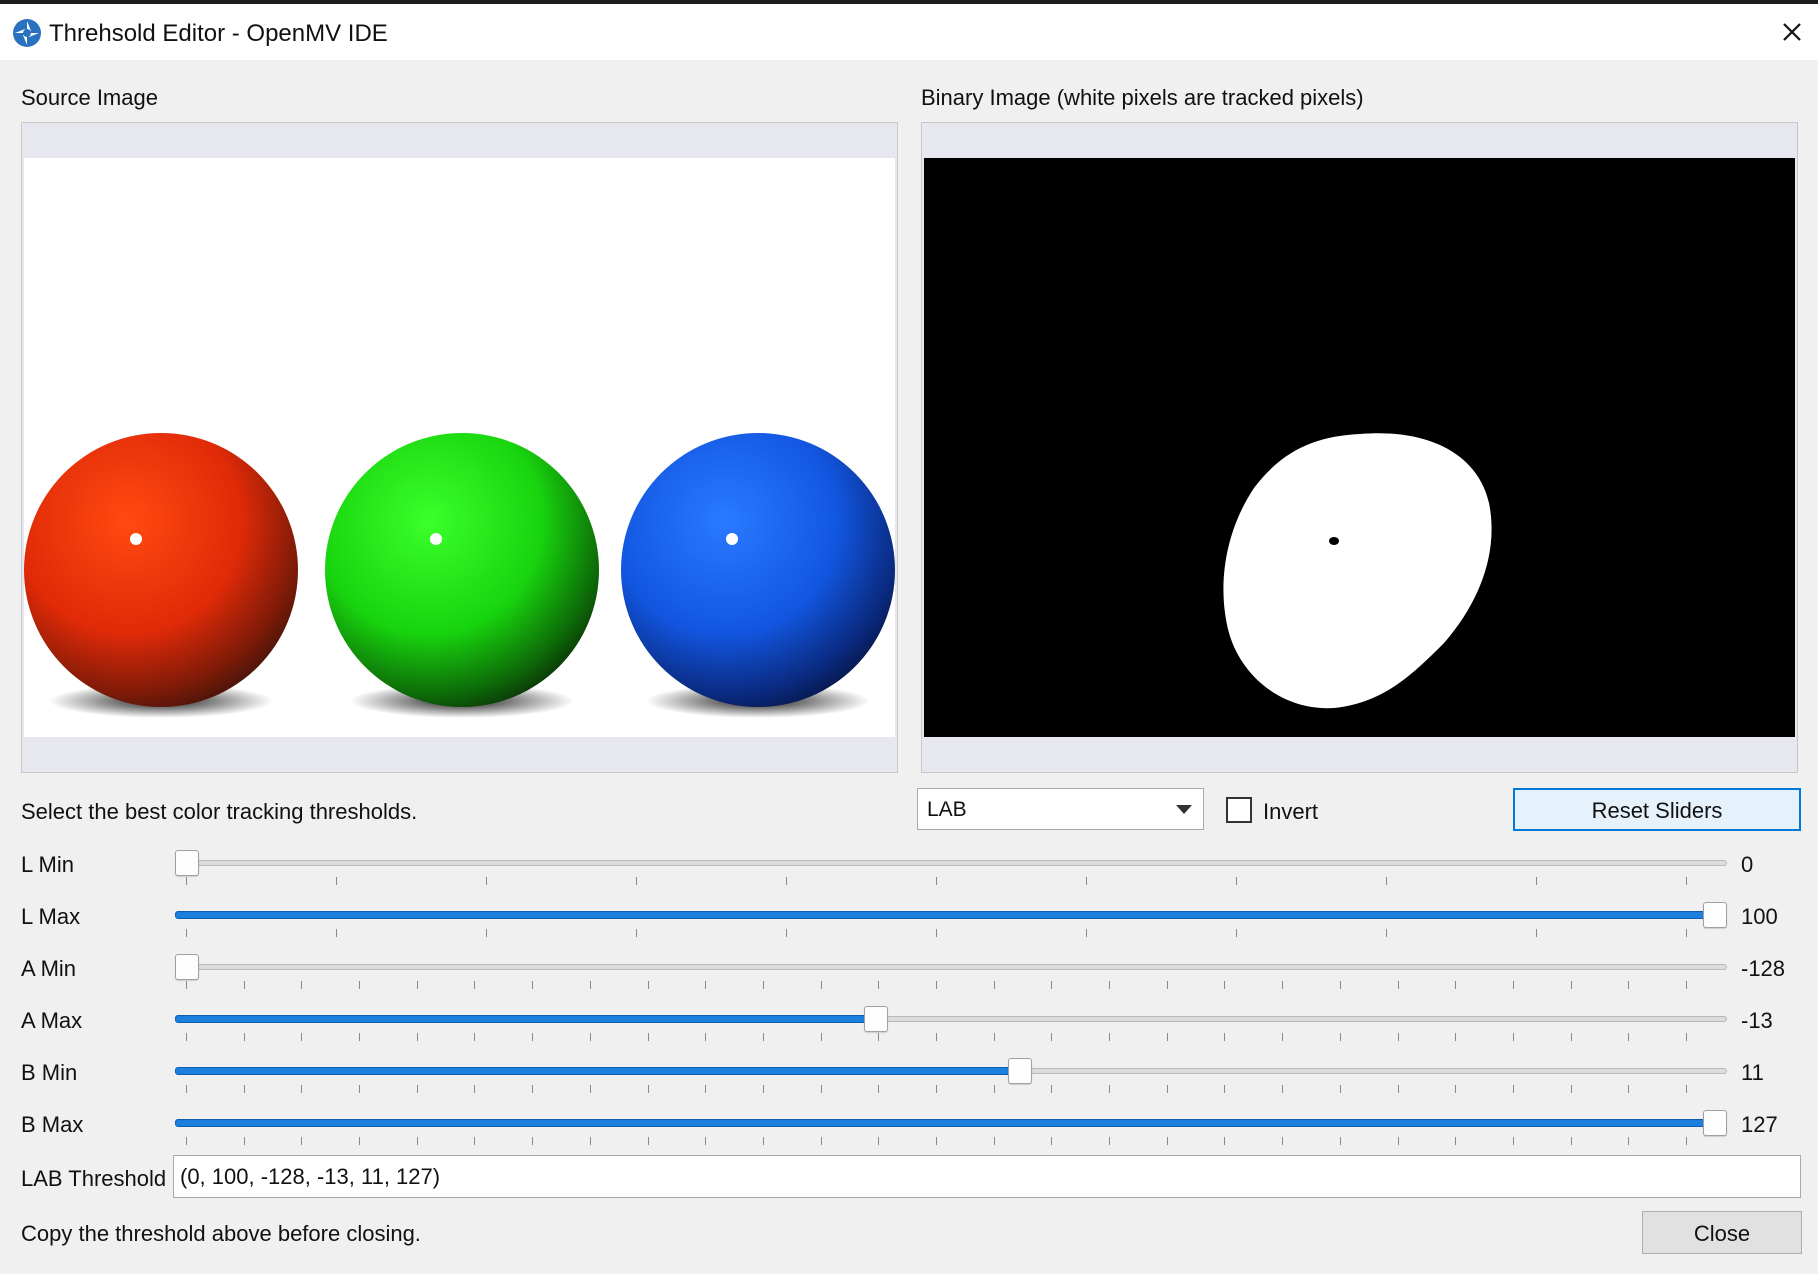 The image size is (1818, 1274). I want to click on source-image-label: Source Image, so click(89, 97).